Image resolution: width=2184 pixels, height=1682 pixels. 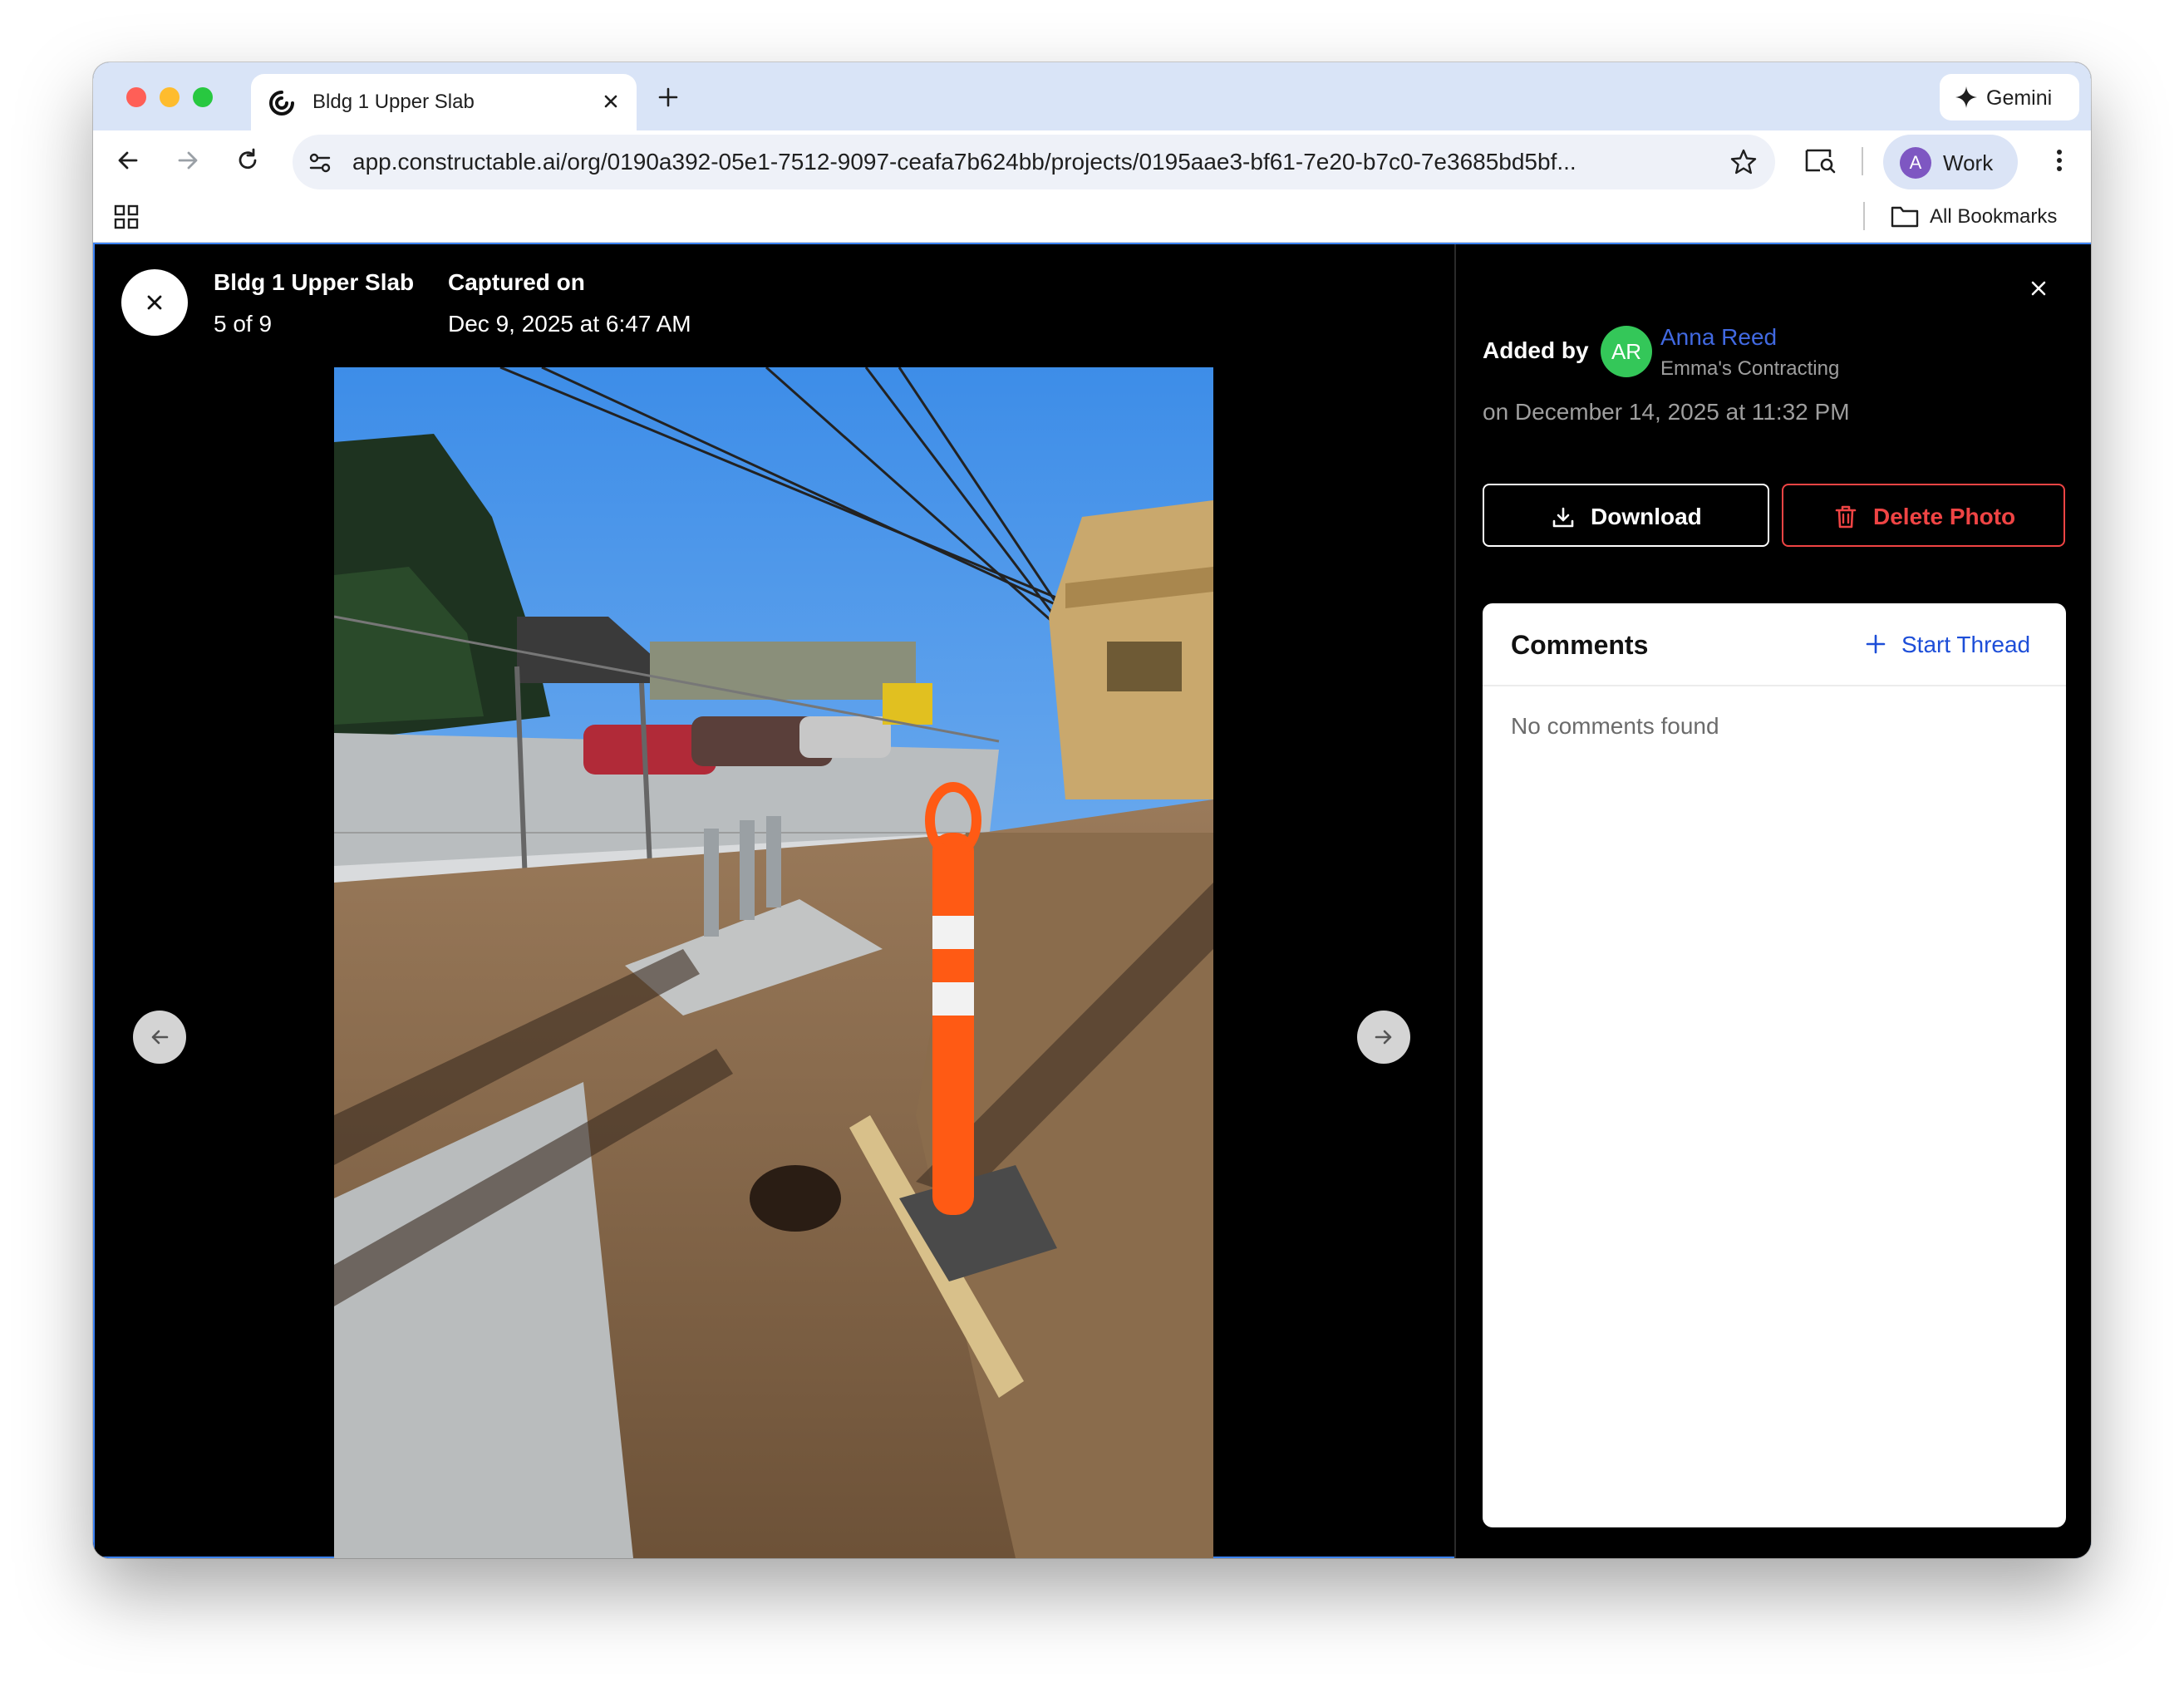 I want to click on arrow-left-icon, so click(x=160, y=1037).